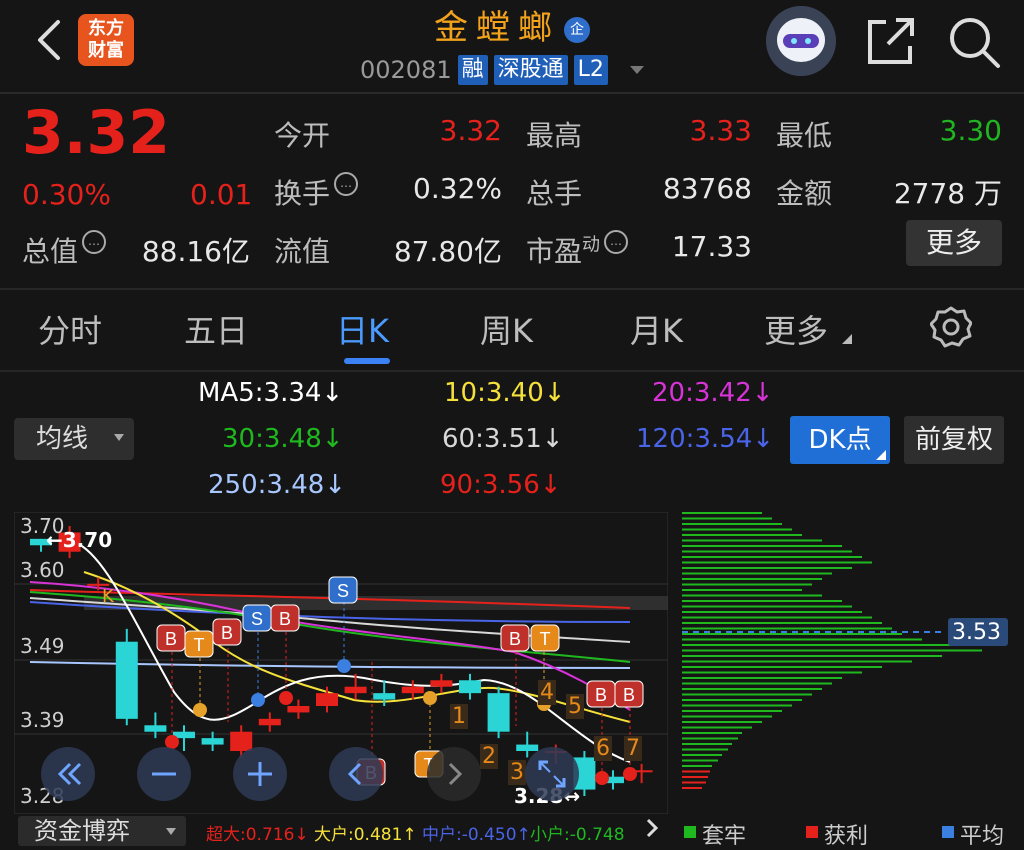 This screenshot has height=850, width=1024. Describe the element at coordinates (801, 41) in the screenshot. I see `robot-avatar-icon` at that location.